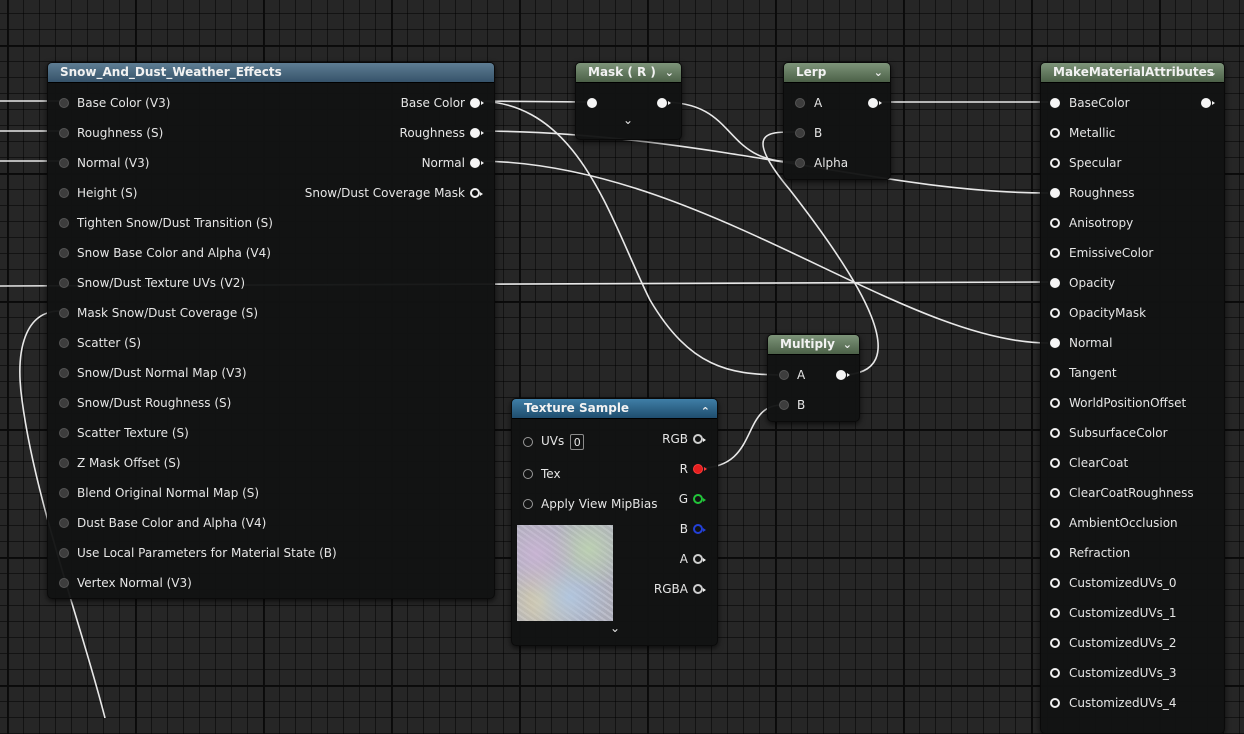 Image resolution: width=1244 pixels, height=734 pixels. What do you see at coordinates (699, 439) in the screenshot?
I see `texture-output-rgb-pin` at bounding box center [699, 439].